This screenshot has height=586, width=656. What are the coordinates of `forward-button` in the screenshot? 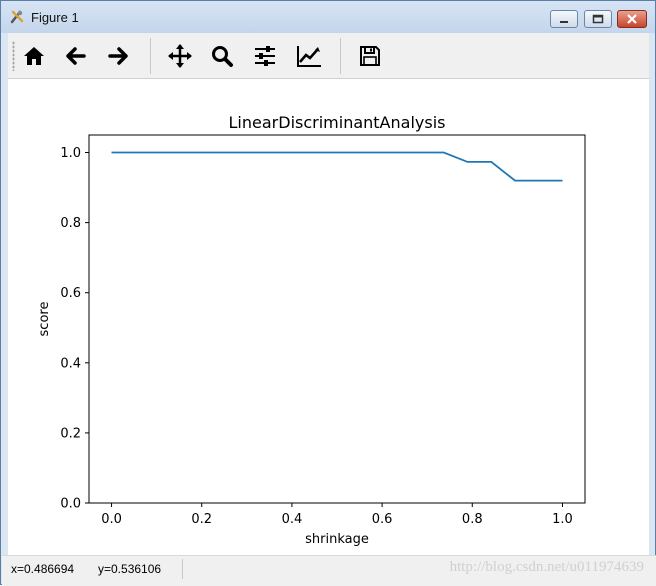 It's located at (118, 56).